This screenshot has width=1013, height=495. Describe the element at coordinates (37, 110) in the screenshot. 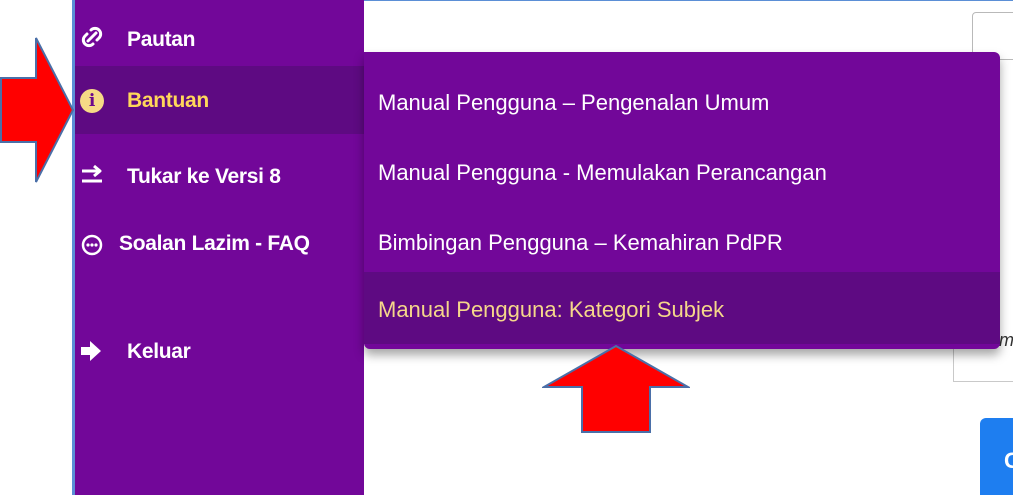

I see `annotation-arrow-right` at that location.